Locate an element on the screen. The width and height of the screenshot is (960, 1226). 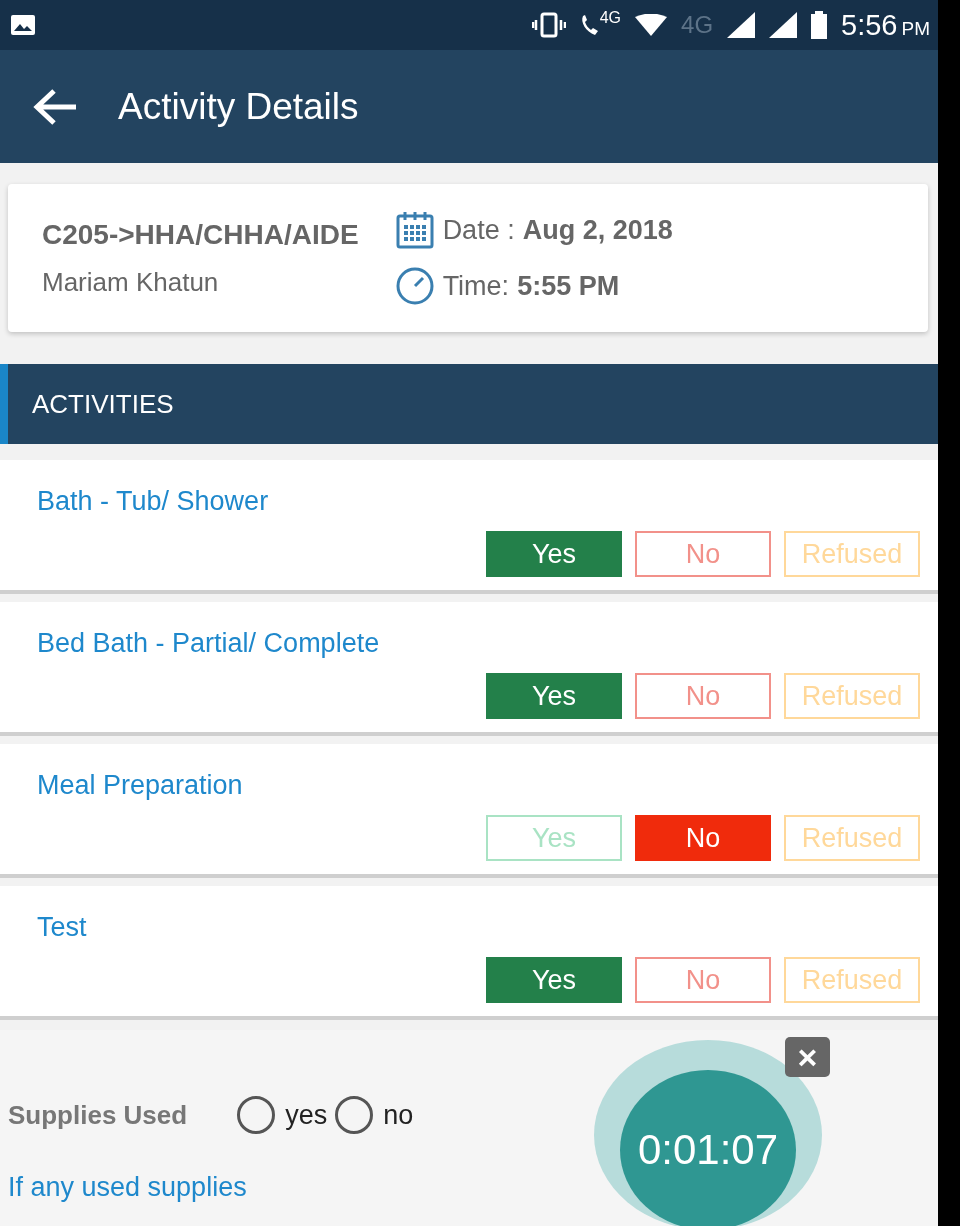
calendar-icon is located at coordinates (414, 230).